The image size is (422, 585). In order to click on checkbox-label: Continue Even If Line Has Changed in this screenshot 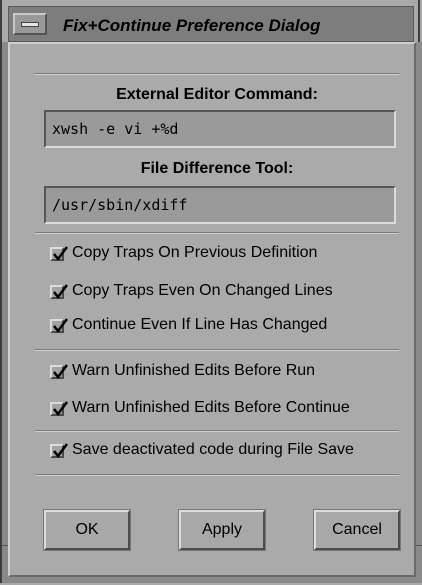, I will do `click(200, 324)`.